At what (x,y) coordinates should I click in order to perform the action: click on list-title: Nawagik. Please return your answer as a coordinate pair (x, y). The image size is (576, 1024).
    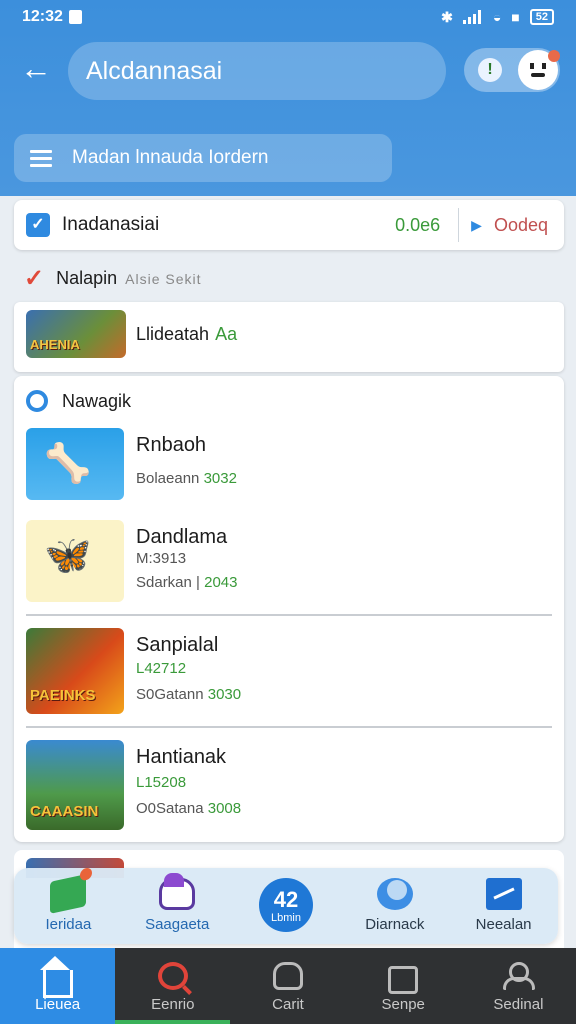
    Looking at the image, I should click on (97, 400).